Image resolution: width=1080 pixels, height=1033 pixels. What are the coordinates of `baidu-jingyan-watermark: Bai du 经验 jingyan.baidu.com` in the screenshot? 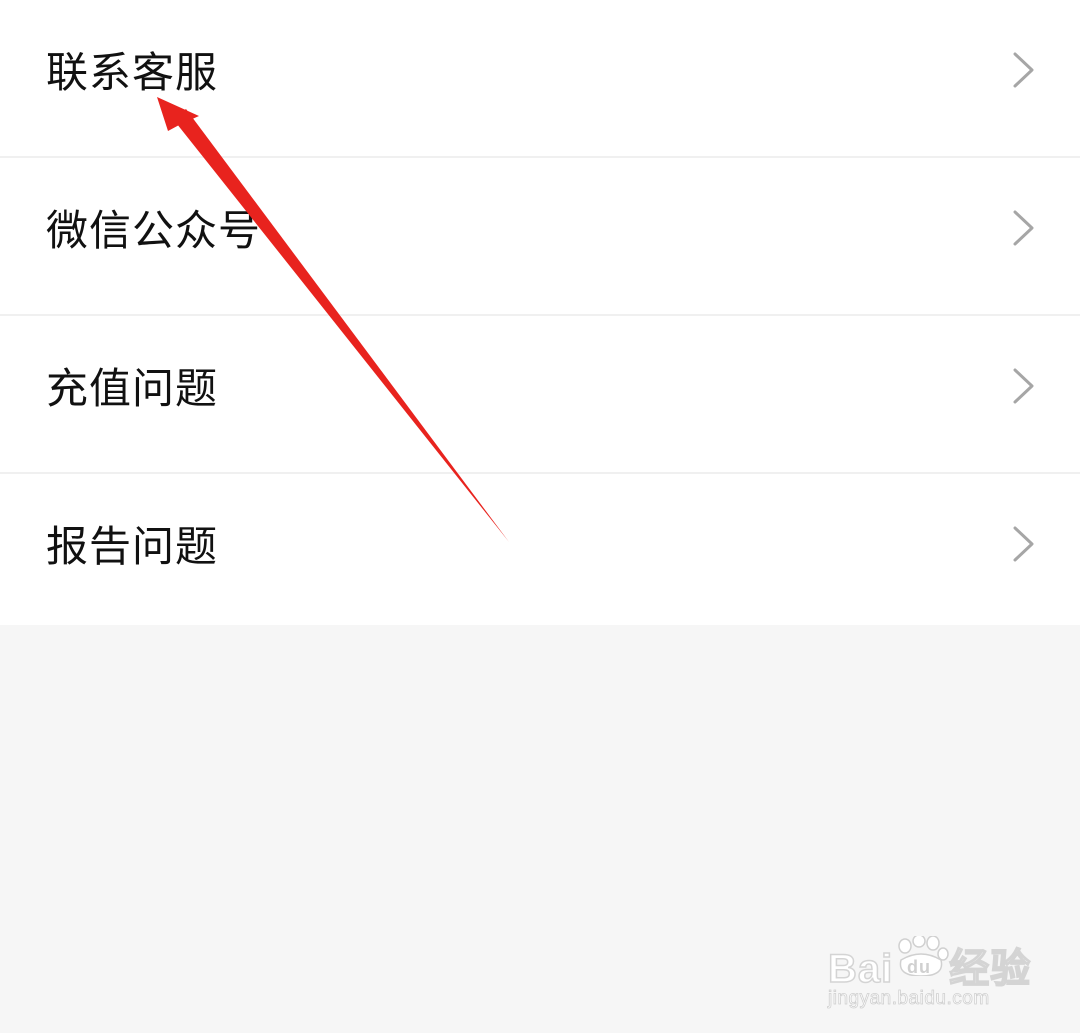 It's located at (929, 965).